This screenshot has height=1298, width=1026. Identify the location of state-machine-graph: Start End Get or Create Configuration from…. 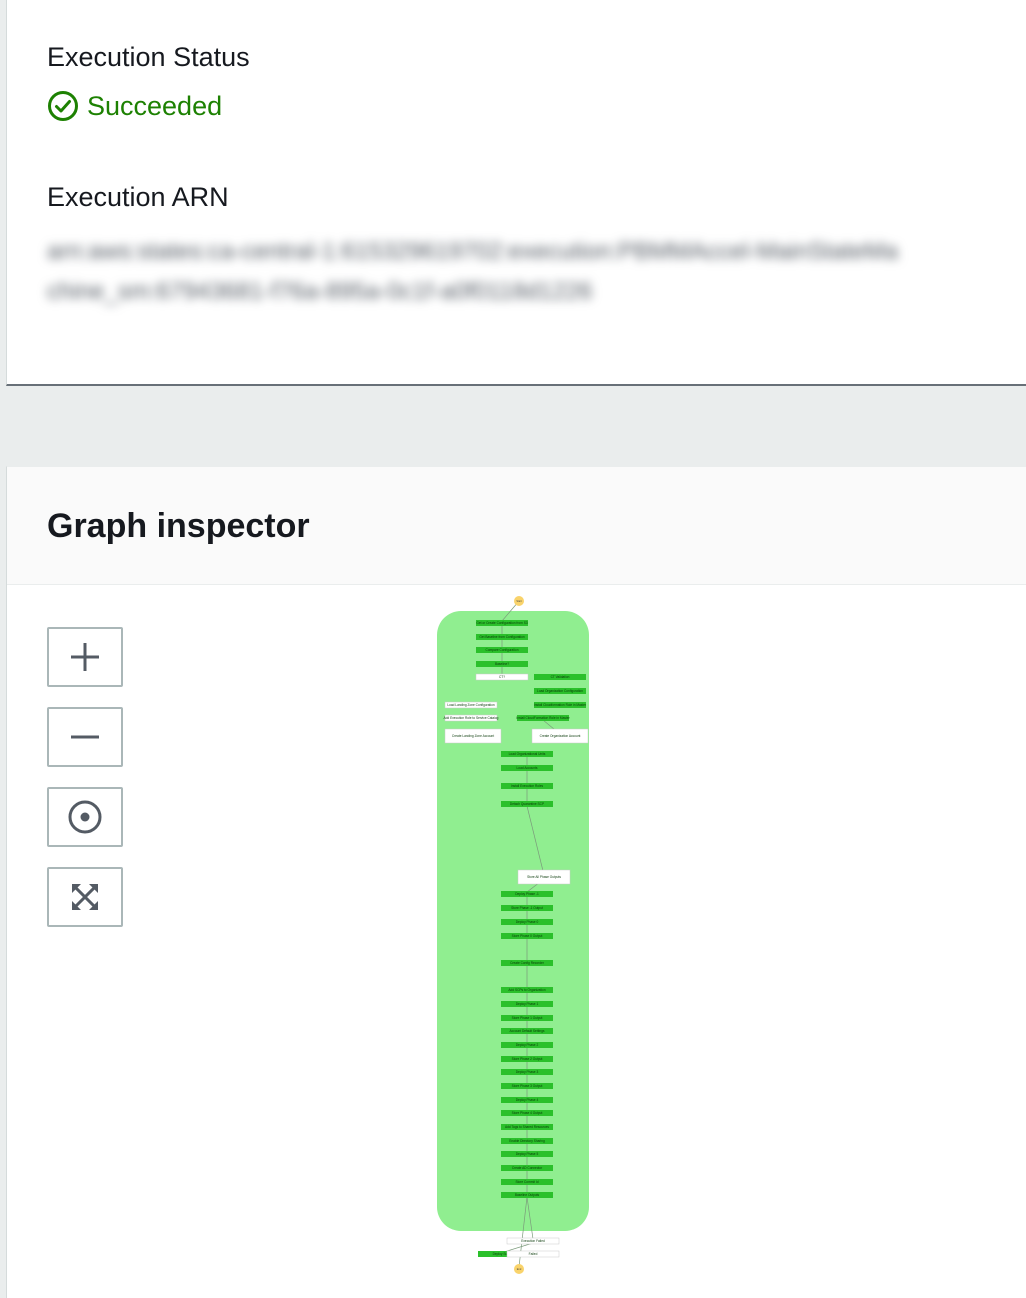
(527, 936).